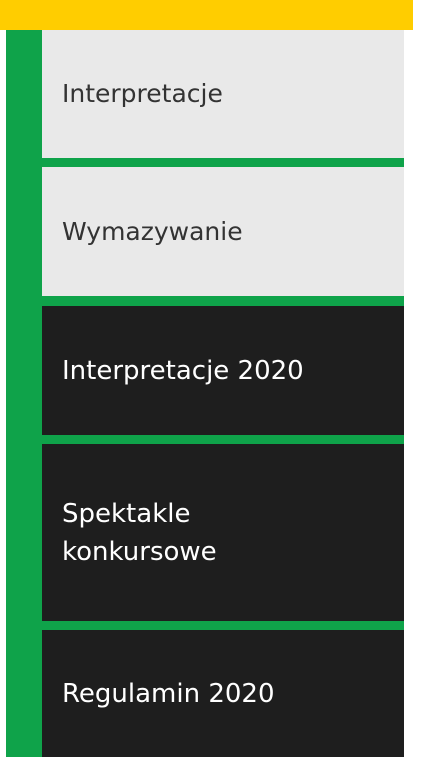 The width and height of the screenshot is (423, 782). I want to click on top-accent-bar, so click(206, 15).